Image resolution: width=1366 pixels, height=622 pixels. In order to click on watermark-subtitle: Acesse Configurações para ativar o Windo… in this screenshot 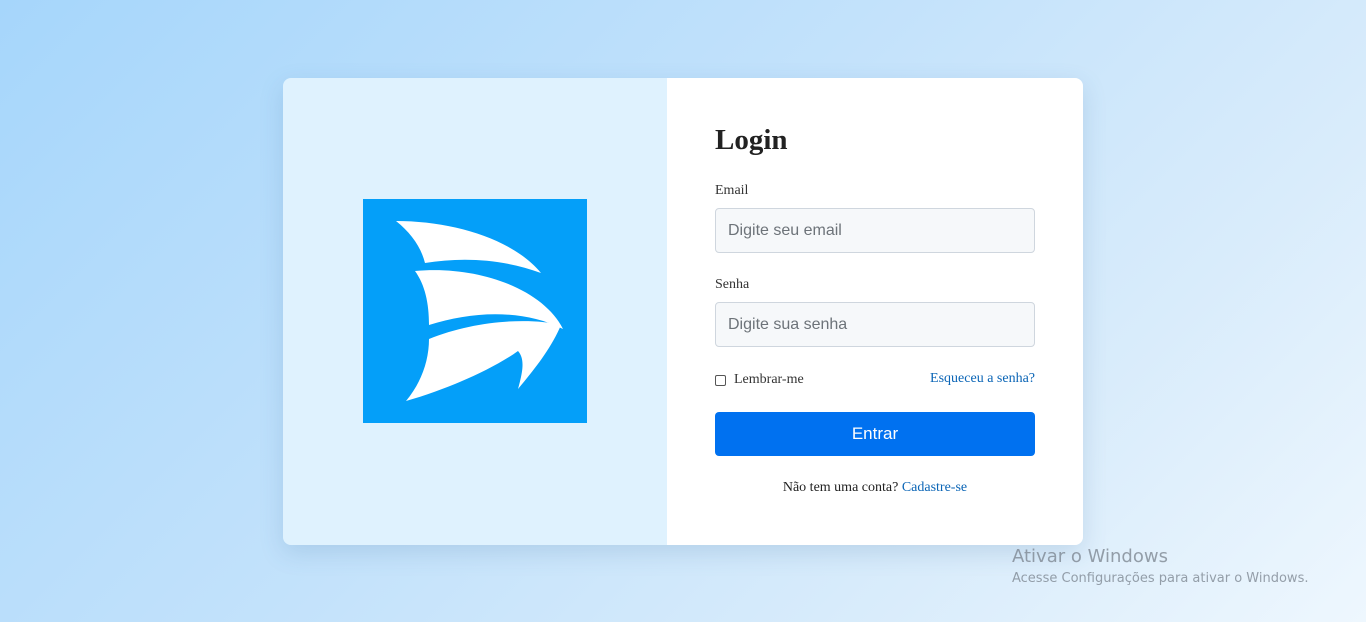, I will do `click(1160, 578)`.